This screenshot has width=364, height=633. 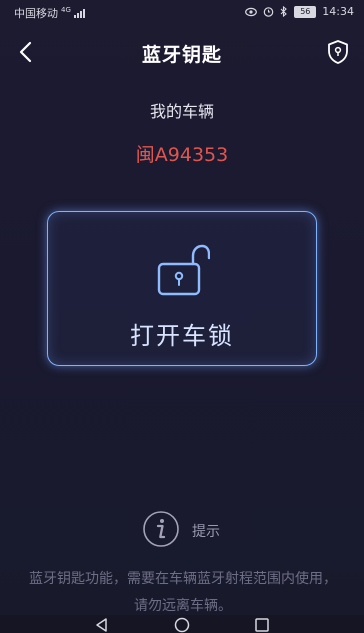 I want to click on nav-home-icon, so click(x=182, y=625).